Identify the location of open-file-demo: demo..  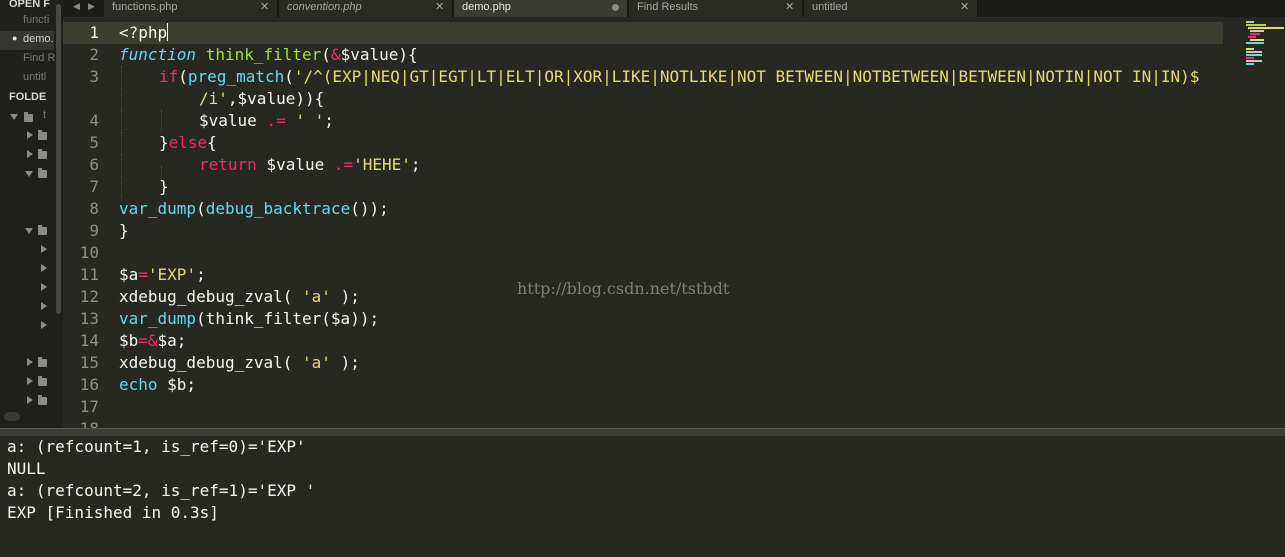
(38, 39).